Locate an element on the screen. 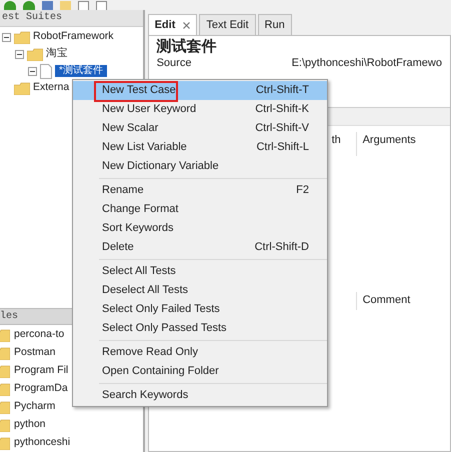 The image size is (451, 452). menu-item: Sort Keywords is located at coordinates (213, 228).